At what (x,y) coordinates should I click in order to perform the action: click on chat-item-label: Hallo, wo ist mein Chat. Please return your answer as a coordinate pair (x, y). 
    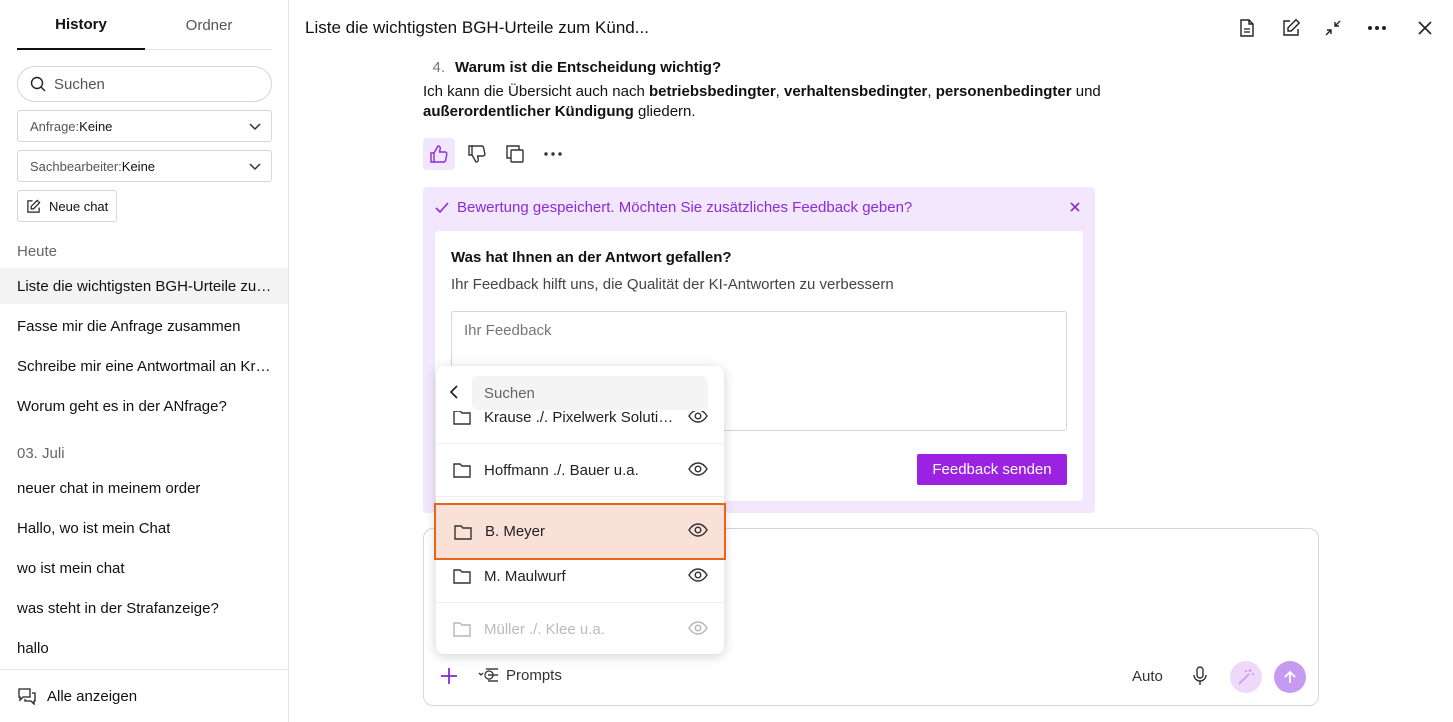
    Looking at the image, I should click on (94, 528).